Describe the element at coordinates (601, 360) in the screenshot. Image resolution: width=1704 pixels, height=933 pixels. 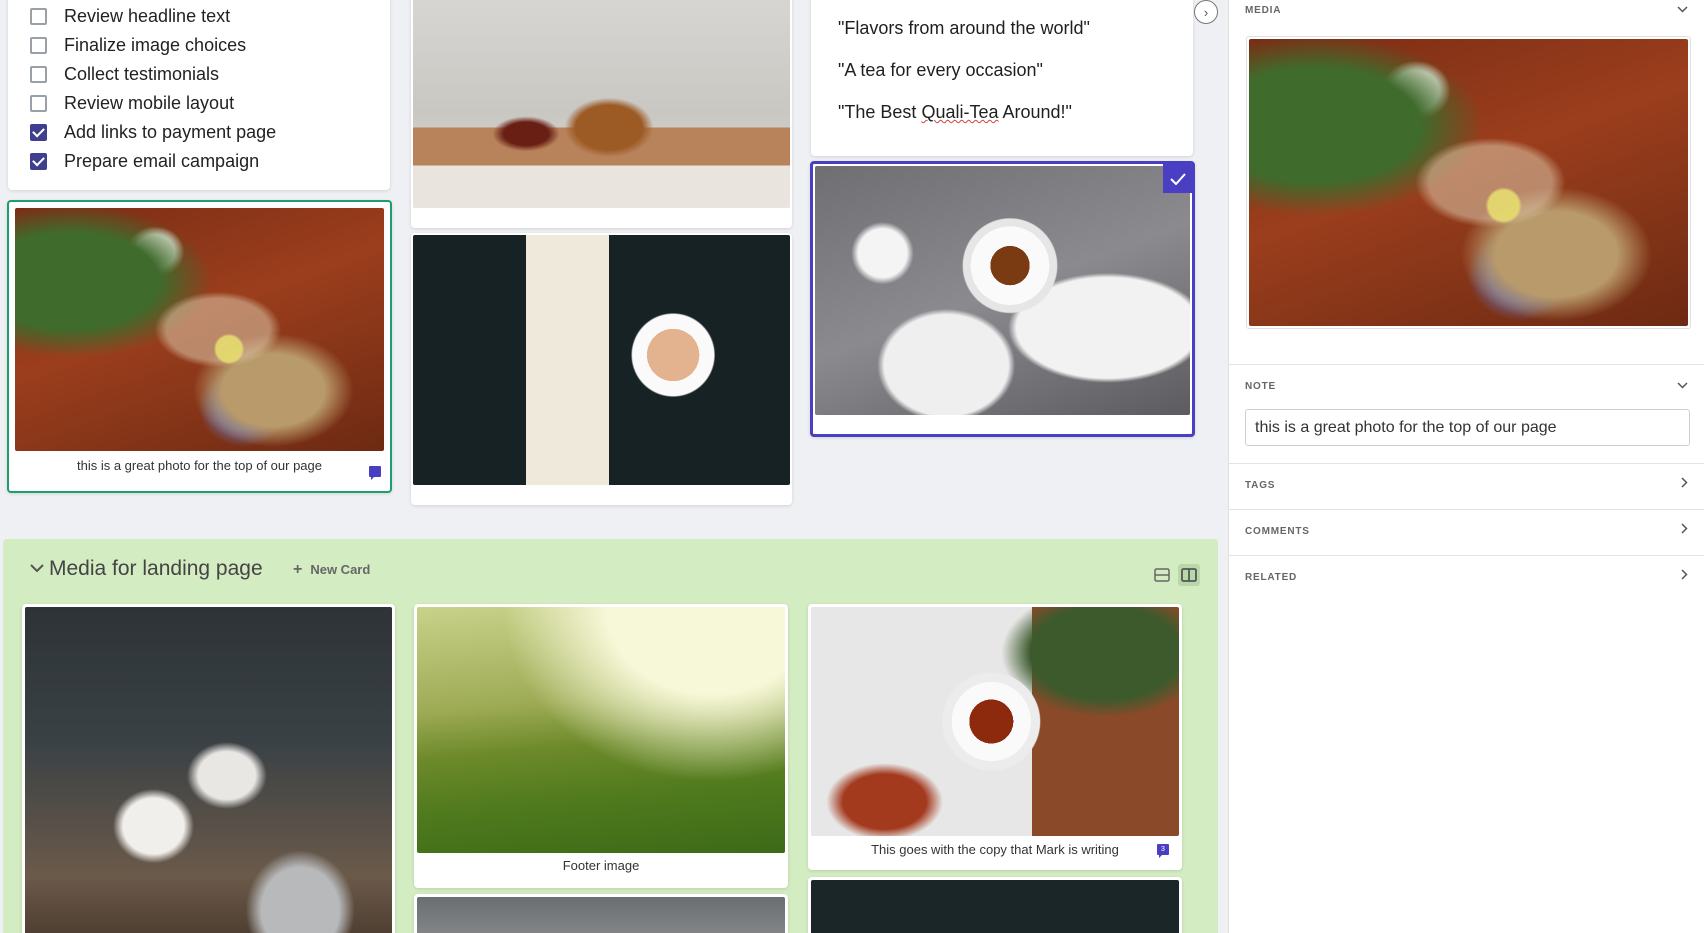
I see `dark-tea-flower-photo` at that location.